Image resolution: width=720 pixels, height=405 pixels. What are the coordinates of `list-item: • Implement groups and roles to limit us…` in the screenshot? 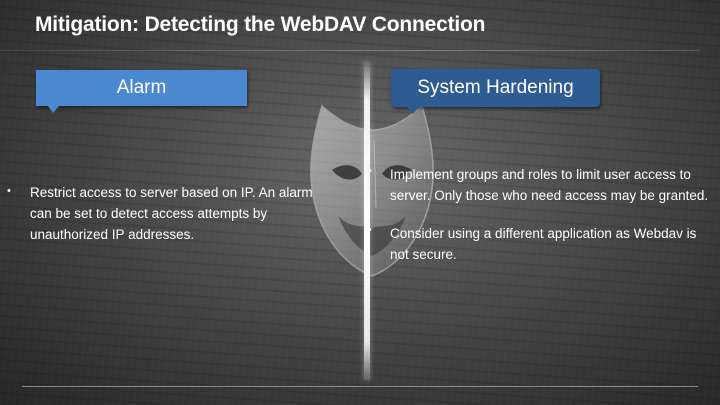 It's located at (541, 185).